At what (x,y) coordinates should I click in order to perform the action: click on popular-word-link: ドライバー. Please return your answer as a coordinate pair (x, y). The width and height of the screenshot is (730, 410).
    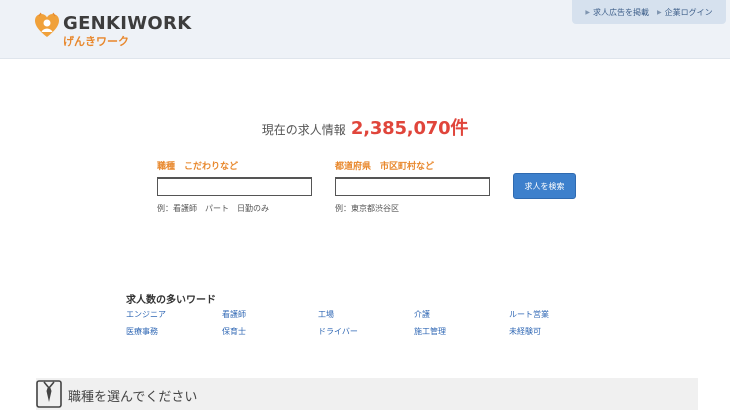
    Looking at the image, I should click on (338, 331).